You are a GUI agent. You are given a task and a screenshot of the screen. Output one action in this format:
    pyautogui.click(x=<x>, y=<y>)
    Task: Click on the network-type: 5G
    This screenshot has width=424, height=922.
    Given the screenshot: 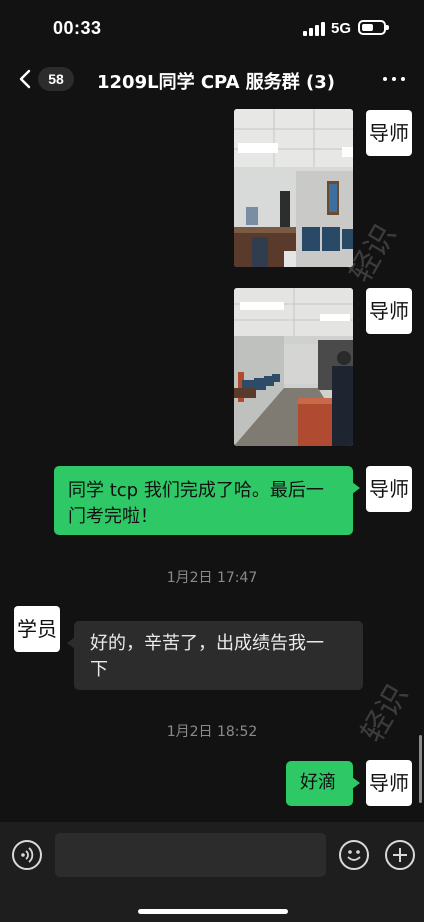 What is the action you would take?
    pyautogui.click(x=341, y=28)
    